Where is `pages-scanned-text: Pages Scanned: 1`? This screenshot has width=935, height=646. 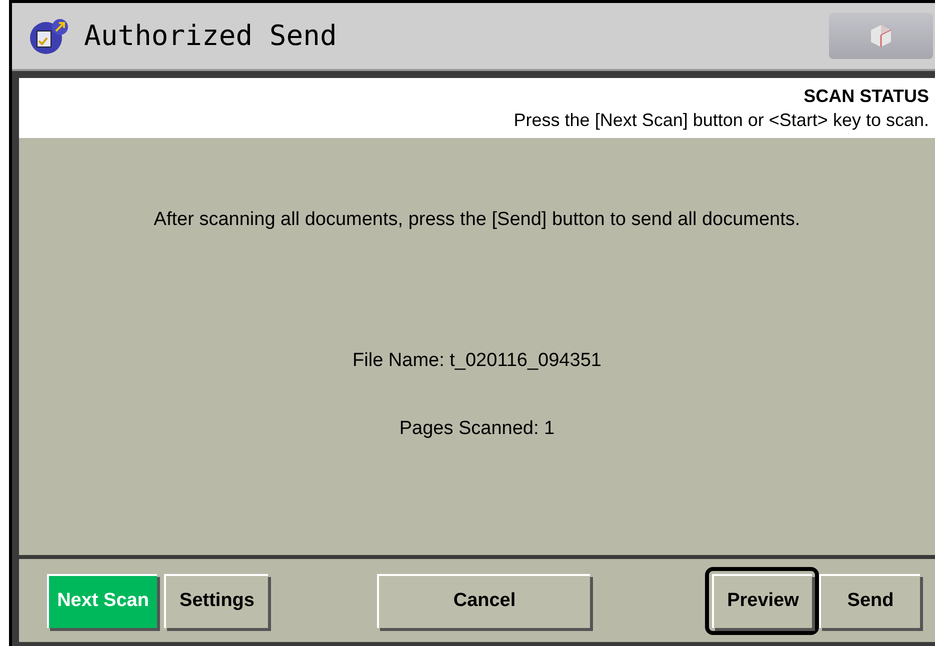
pages-scanned-text: Pages Scanned: 1 is located at coordinates (477, 429).